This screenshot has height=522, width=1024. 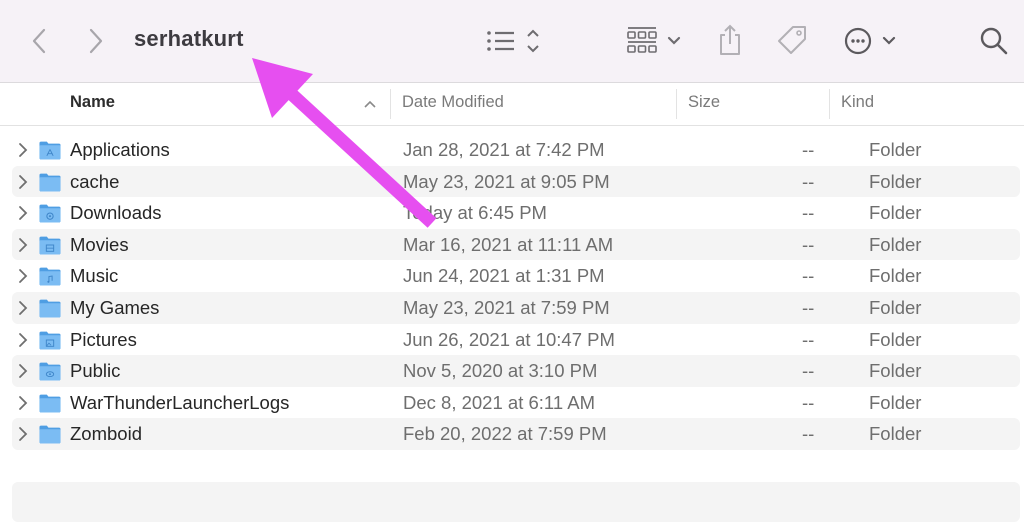 What do you see at coordinates (95, 371) in the screenshot?
I see `file-name: Public` at bounding box center [95, 371].